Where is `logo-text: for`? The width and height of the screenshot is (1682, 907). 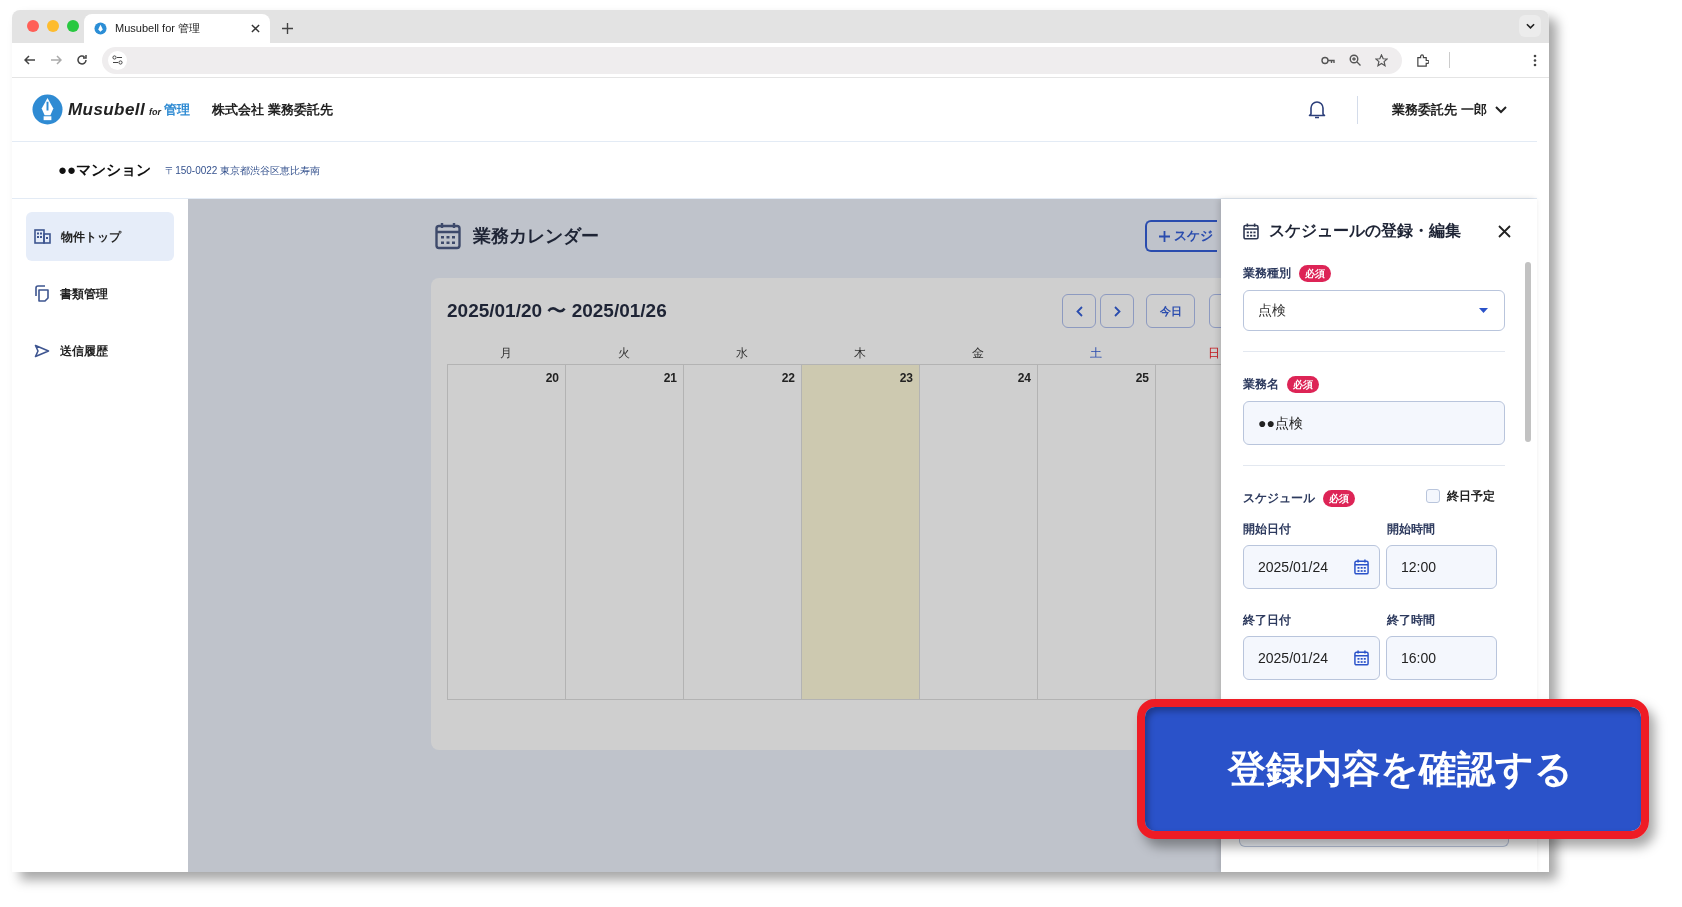
logo-text: for is located at coordinates (155, 112).